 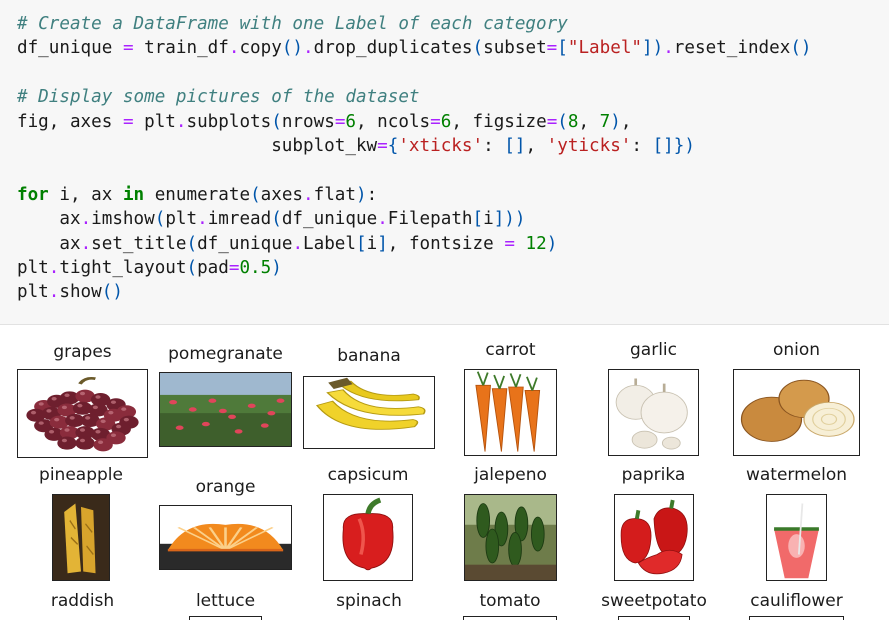 What do you see at coordinates (446, 243) in the screenshot?
I see `code-token: , fontsize` at bounding box center [446, 243].